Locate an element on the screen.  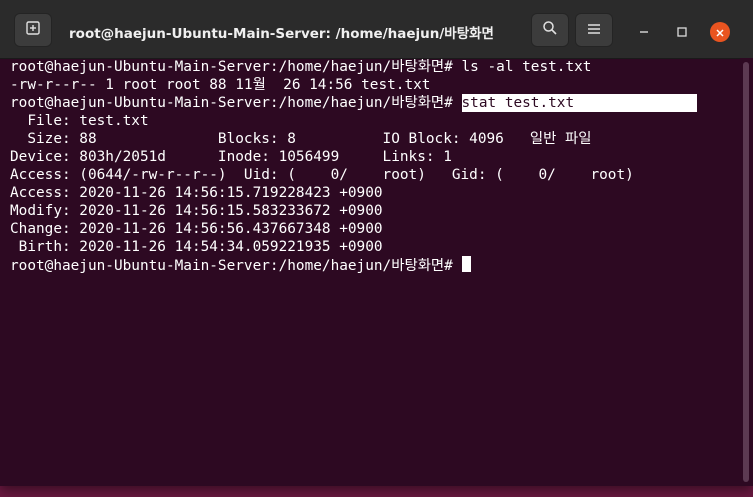
selected-command: stat test.txt is located at coordinates (579, 103).